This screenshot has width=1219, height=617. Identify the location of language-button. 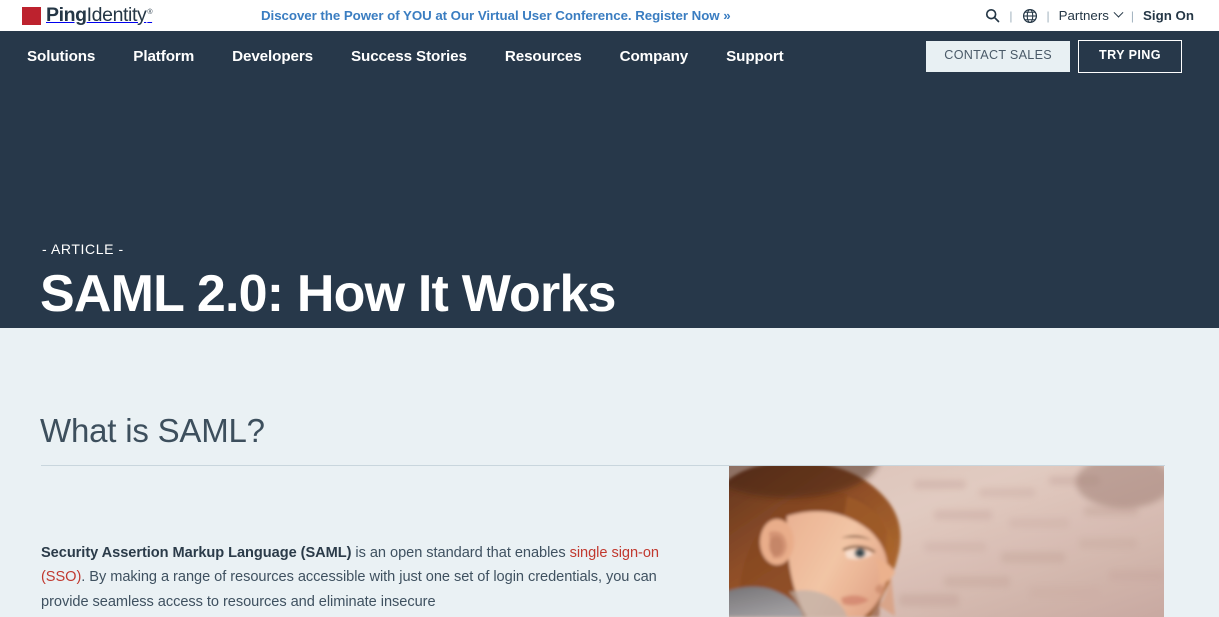
(1030, 15).